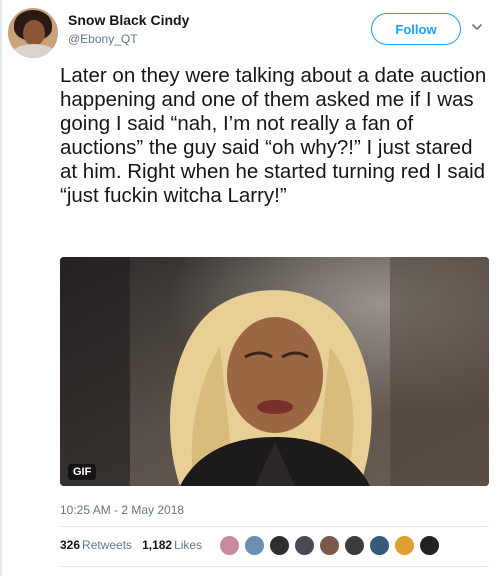  Describe the element at coordinates (82, 472) in the screenshot. I see `gif-badge: GIF` at that location.